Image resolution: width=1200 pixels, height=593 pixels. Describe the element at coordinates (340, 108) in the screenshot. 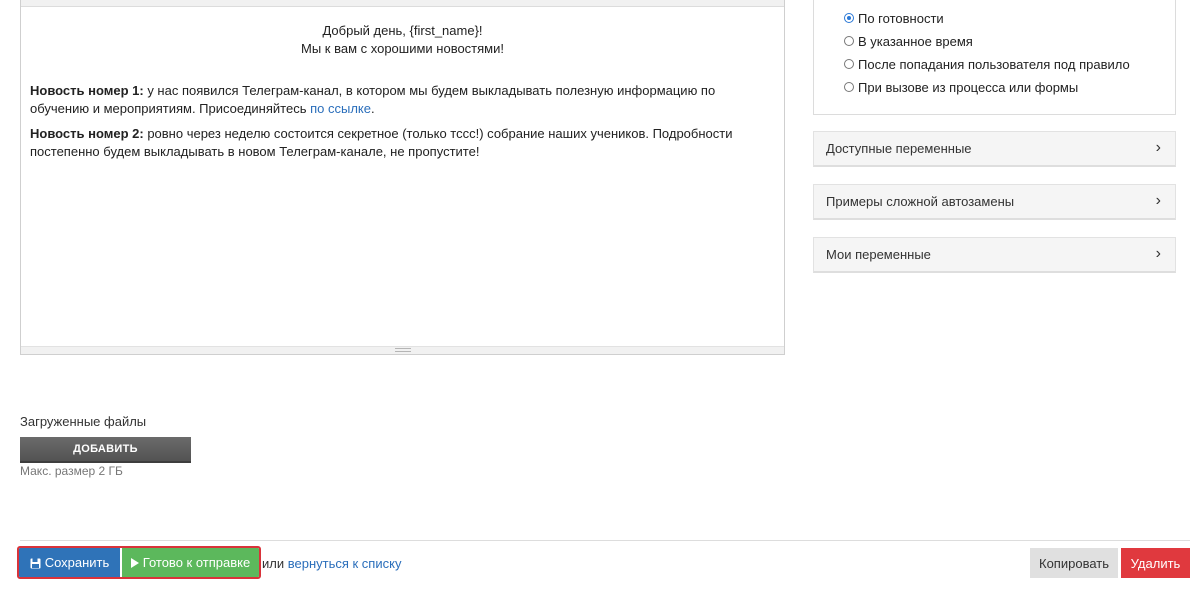

I see `telegram-link: по ссылке` at that location.